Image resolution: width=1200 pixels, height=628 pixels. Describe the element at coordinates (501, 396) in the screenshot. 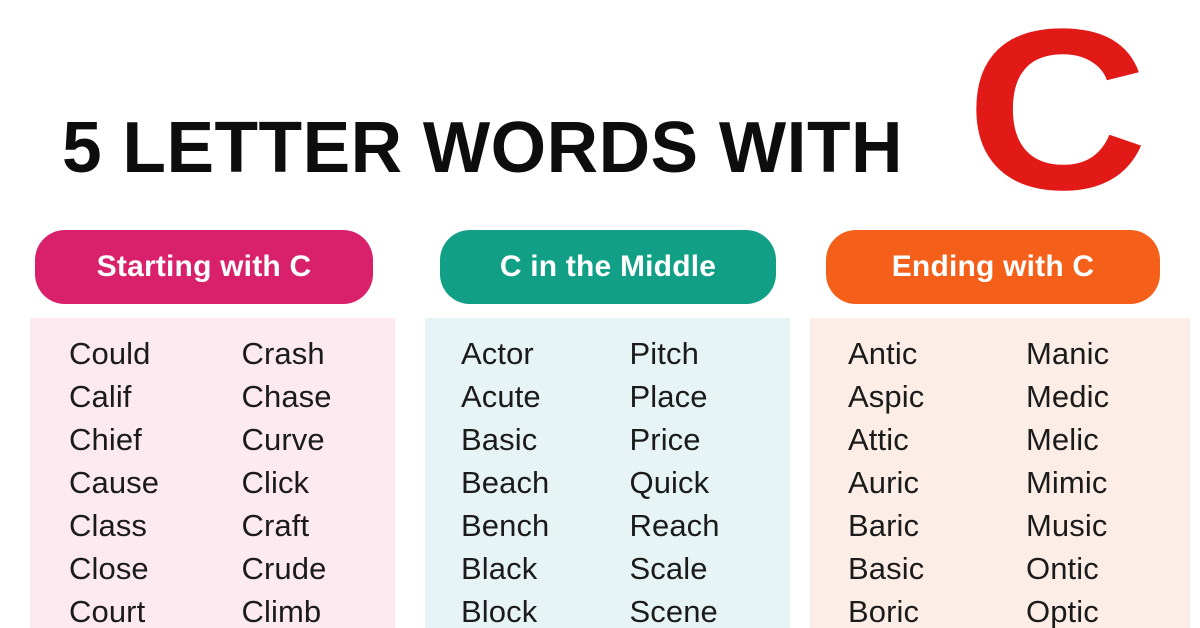

I see `word-item: Acute` at that location.